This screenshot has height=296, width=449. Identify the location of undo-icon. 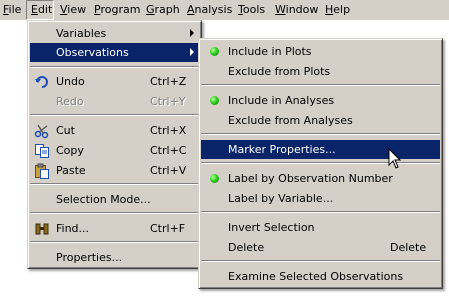
(41, 82).